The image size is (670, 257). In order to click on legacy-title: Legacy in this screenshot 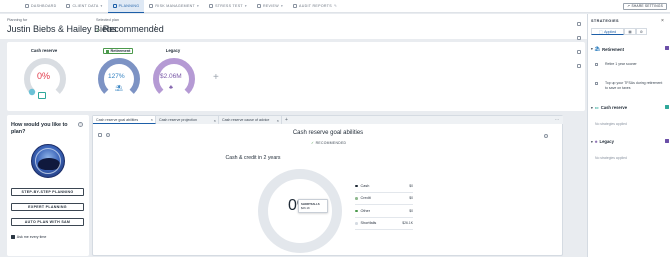, I will do `click(173, 50)`.